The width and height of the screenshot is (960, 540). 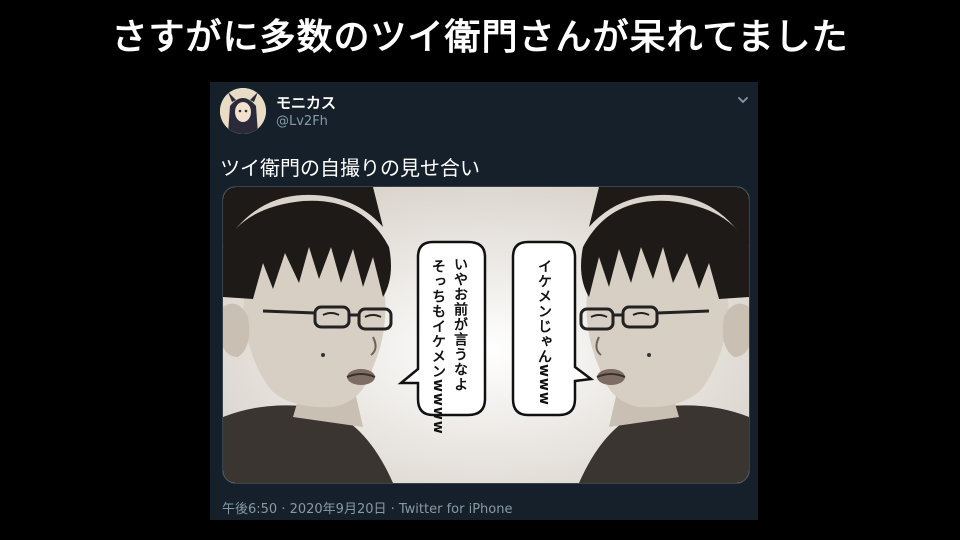 I want to click on avatar, so click(x=243, y=111).